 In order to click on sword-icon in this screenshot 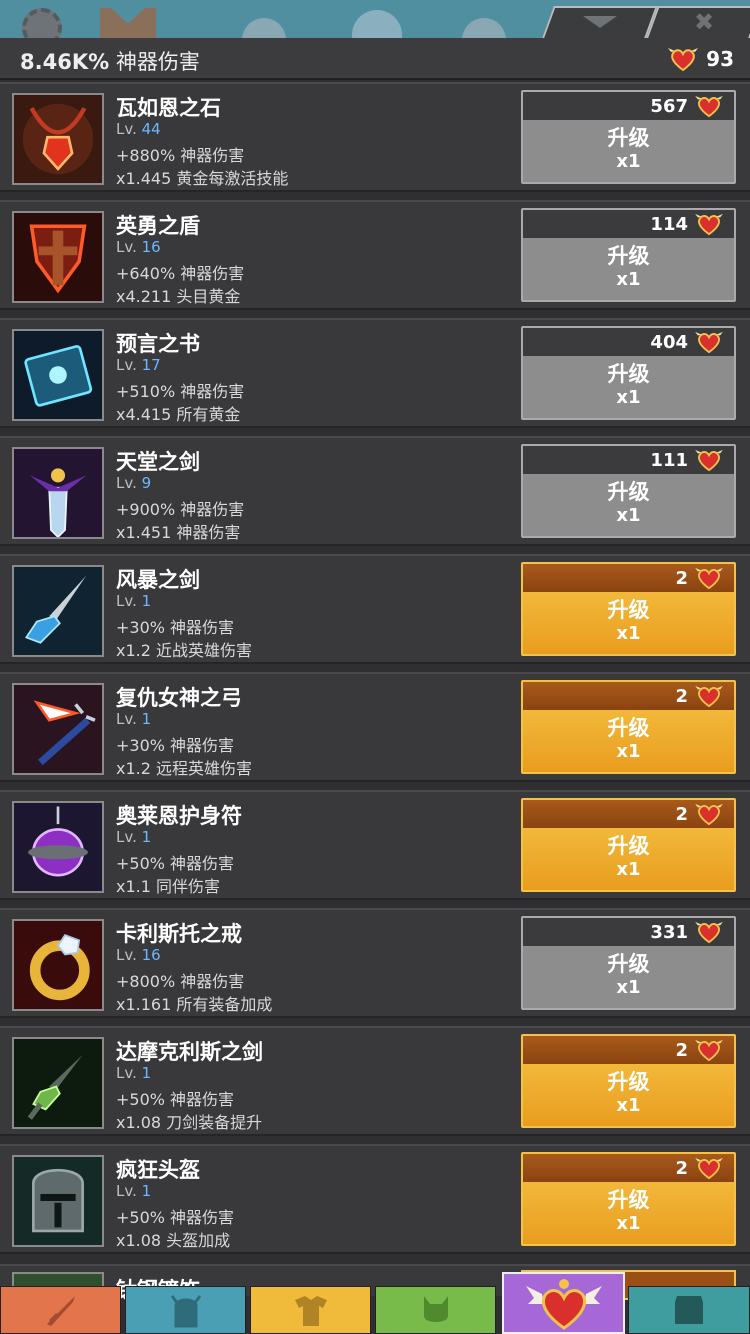, I will do `click(60, 1311)`.